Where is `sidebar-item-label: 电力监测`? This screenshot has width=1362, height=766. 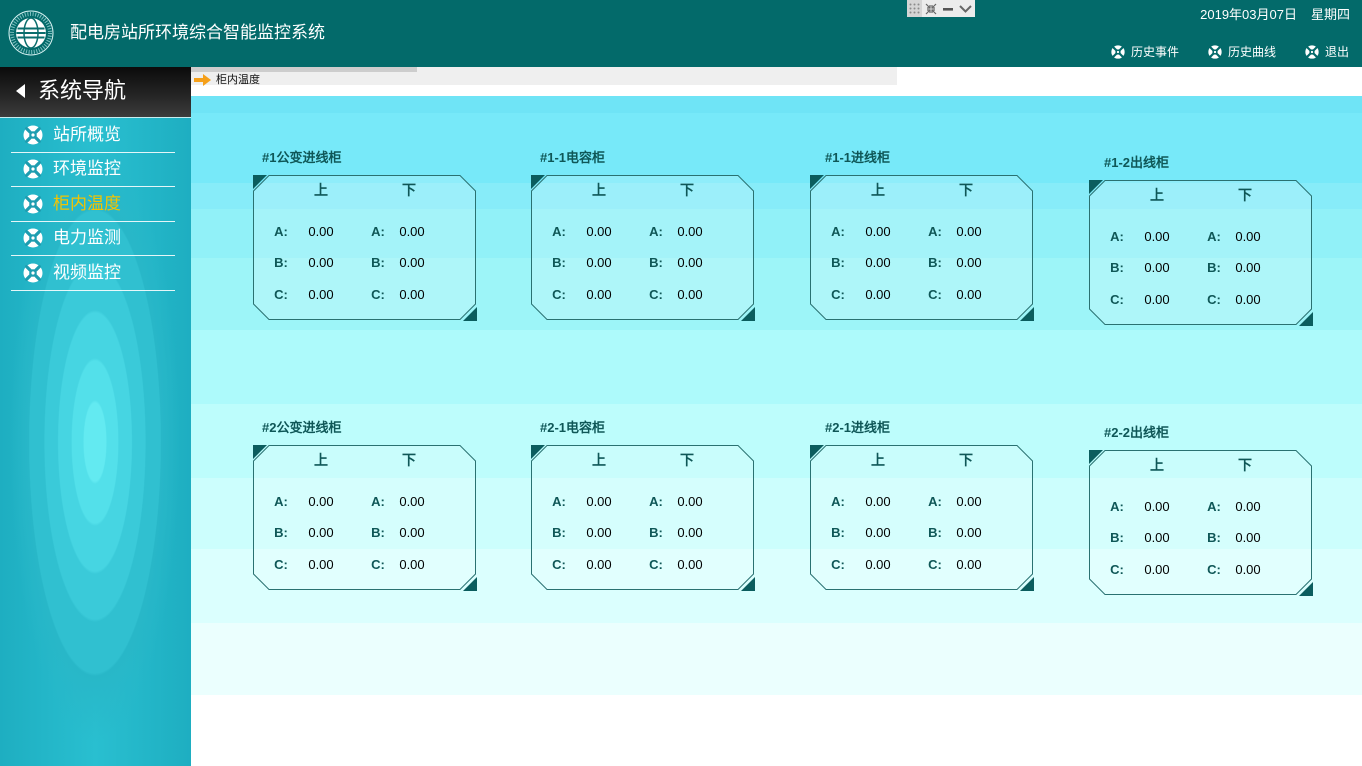 sidebar-item-label: 电力监测 is located at coordinates (87, 238).